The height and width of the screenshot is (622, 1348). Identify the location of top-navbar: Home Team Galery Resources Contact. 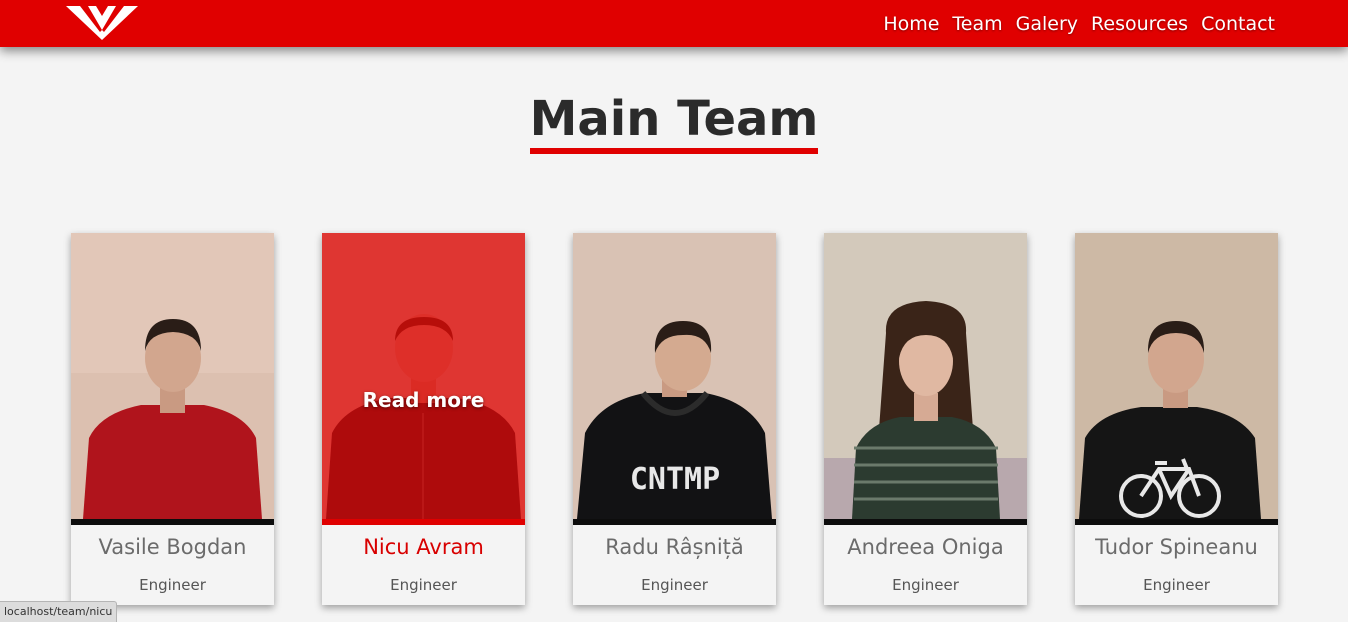
(674, 23).